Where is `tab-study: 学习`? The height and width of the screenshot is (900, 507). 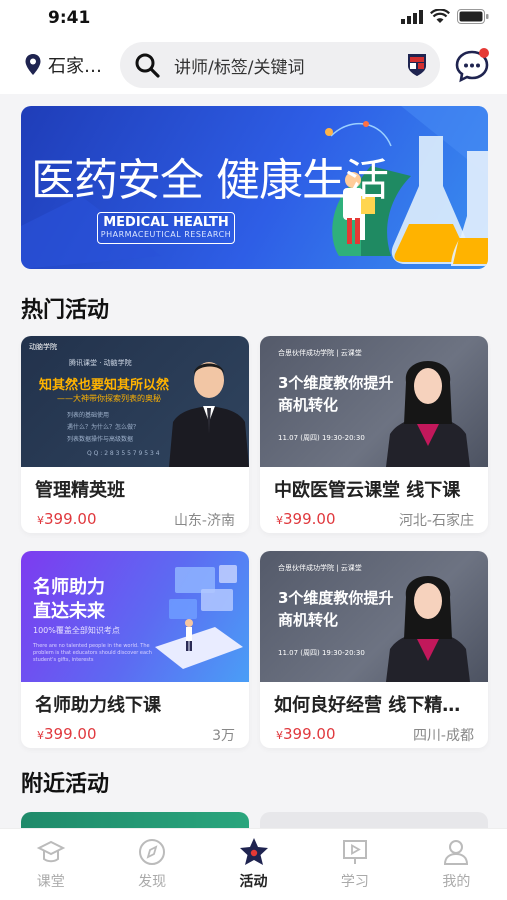
tab-study: 学习 is located at coordinates (354, 864).